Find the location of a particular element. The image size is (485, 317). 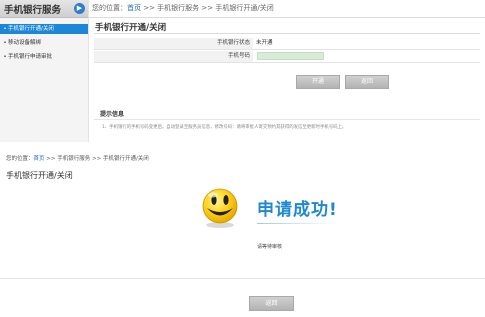

sidebar-item-open-close: •手机银行开通/关闭 is located at coordinates (44, 29).